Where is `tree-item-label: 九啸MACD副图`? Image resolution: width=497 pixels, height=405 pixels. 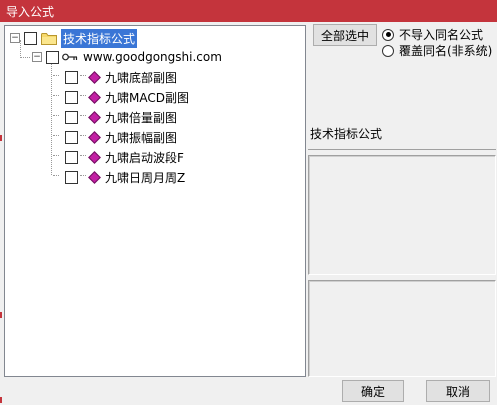 tree-item-label: 九啸MACD副图 is located at coordinates (147, 97).